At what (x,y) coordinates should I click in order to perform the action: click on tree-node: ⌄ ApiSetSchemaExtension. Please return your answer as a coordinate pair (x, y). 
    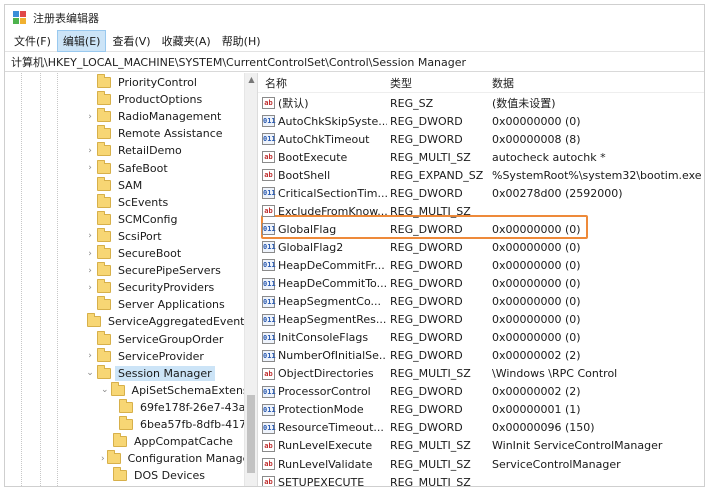
    Looking at the image, I should click on (131, 390).